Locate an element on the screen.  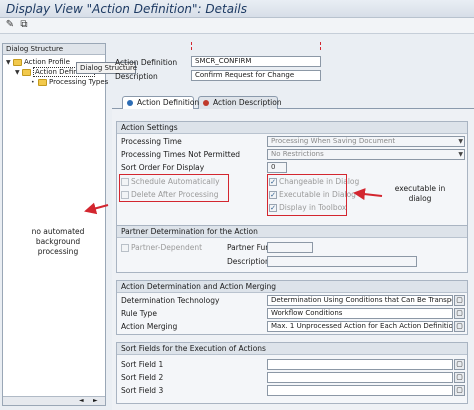
partner-dependent-checkbox: Partner-Dependent is located at coordinates (161, 247).